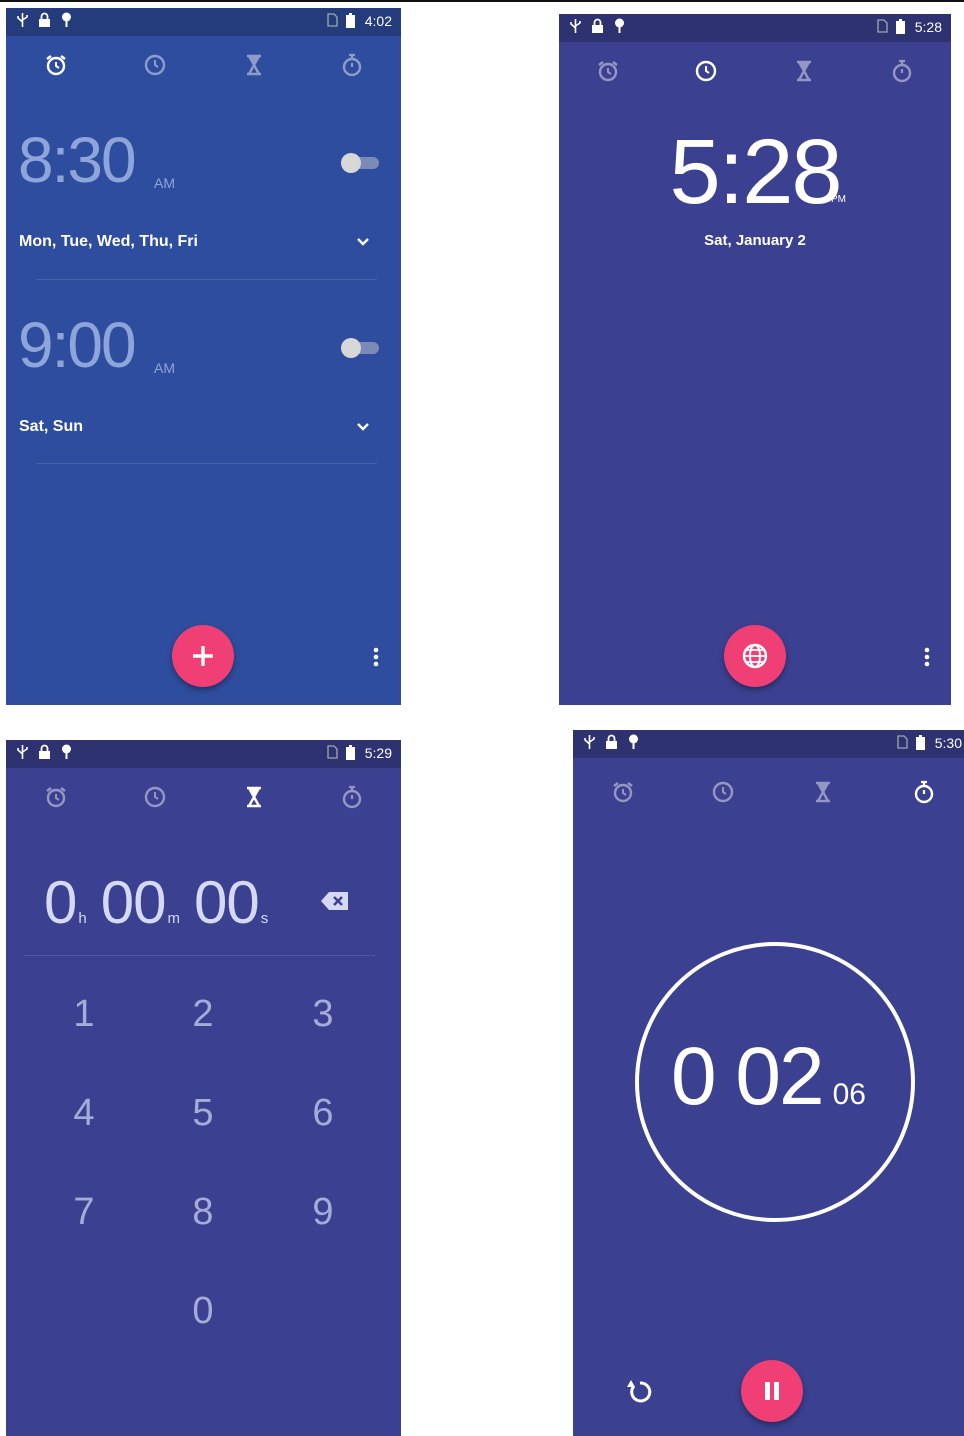 Image resolution: width=964 pixels, height=1436 pixels. I want to click on pause-icon, so click(772, 1391).